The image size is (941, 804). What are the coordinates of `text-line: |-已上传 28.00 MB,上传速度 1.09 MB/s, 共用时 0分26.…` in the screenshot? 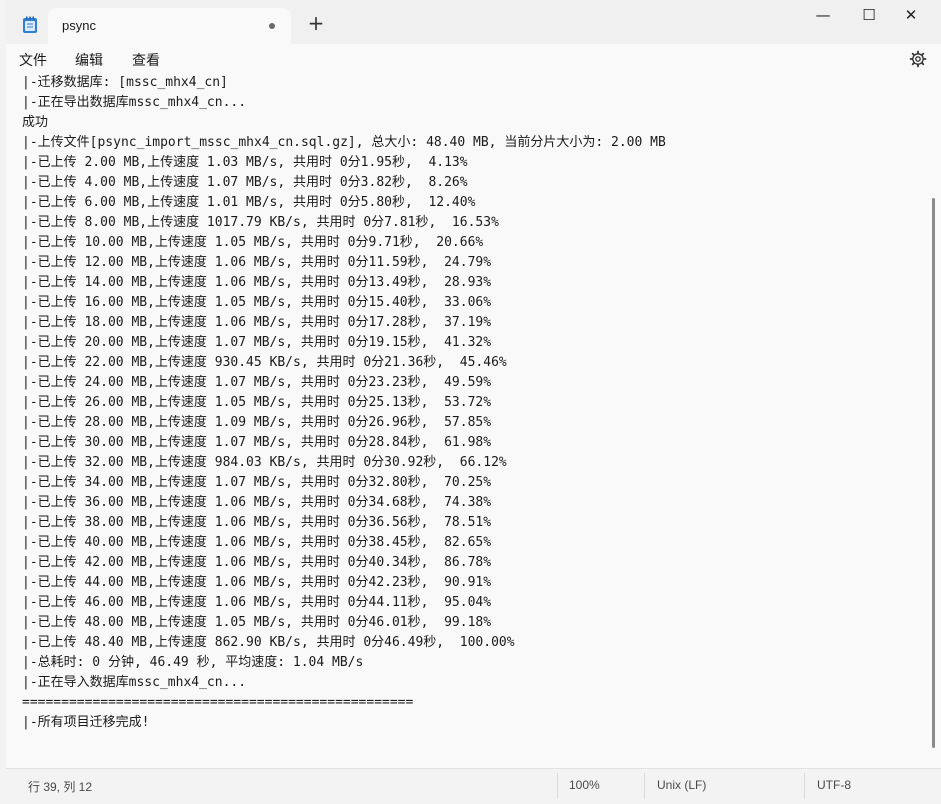 It's located at (257, 422).